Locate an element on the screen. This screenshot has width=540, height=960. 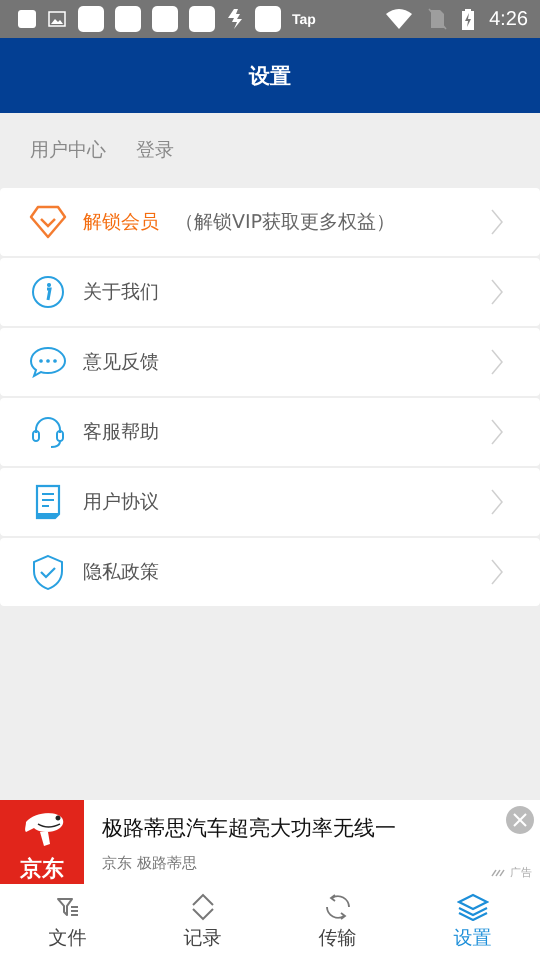
ad-label: 广告 is located at coordinates (521, 872).